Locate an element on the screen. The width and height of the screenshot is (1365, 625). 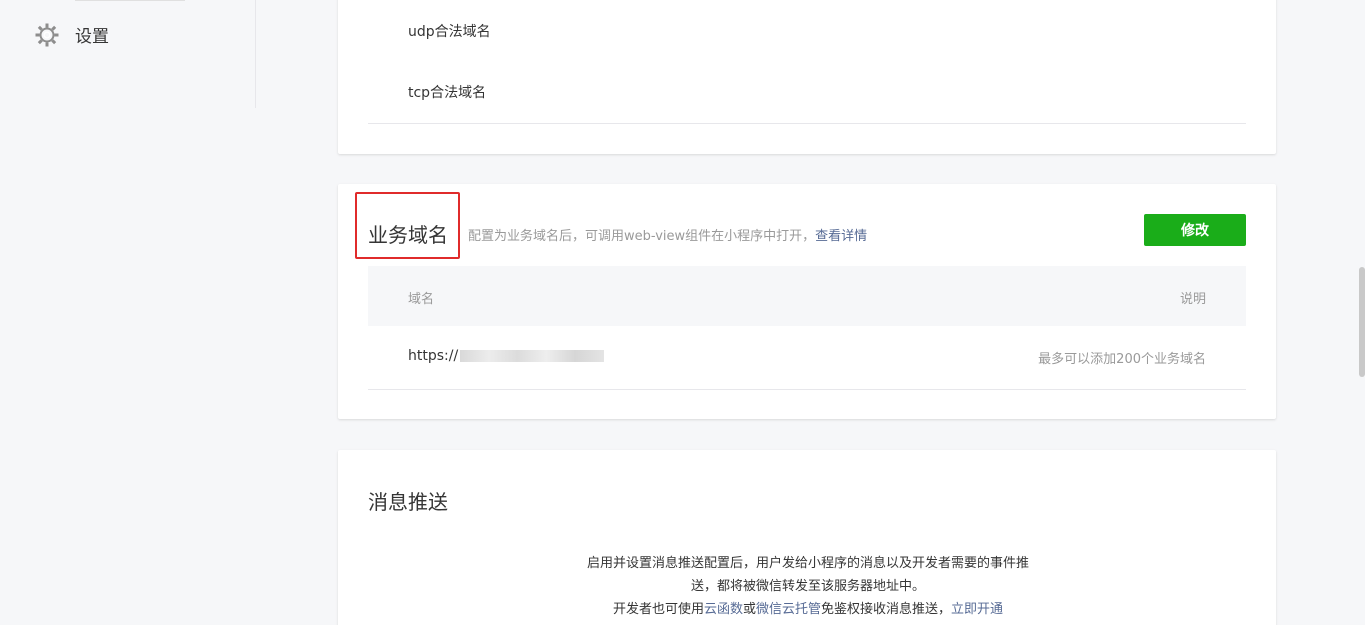
description-line: 开发者也可使用云函数或微信云托管免鉴权接收消息推送，立即开通 is located at coordinates (808, 609).